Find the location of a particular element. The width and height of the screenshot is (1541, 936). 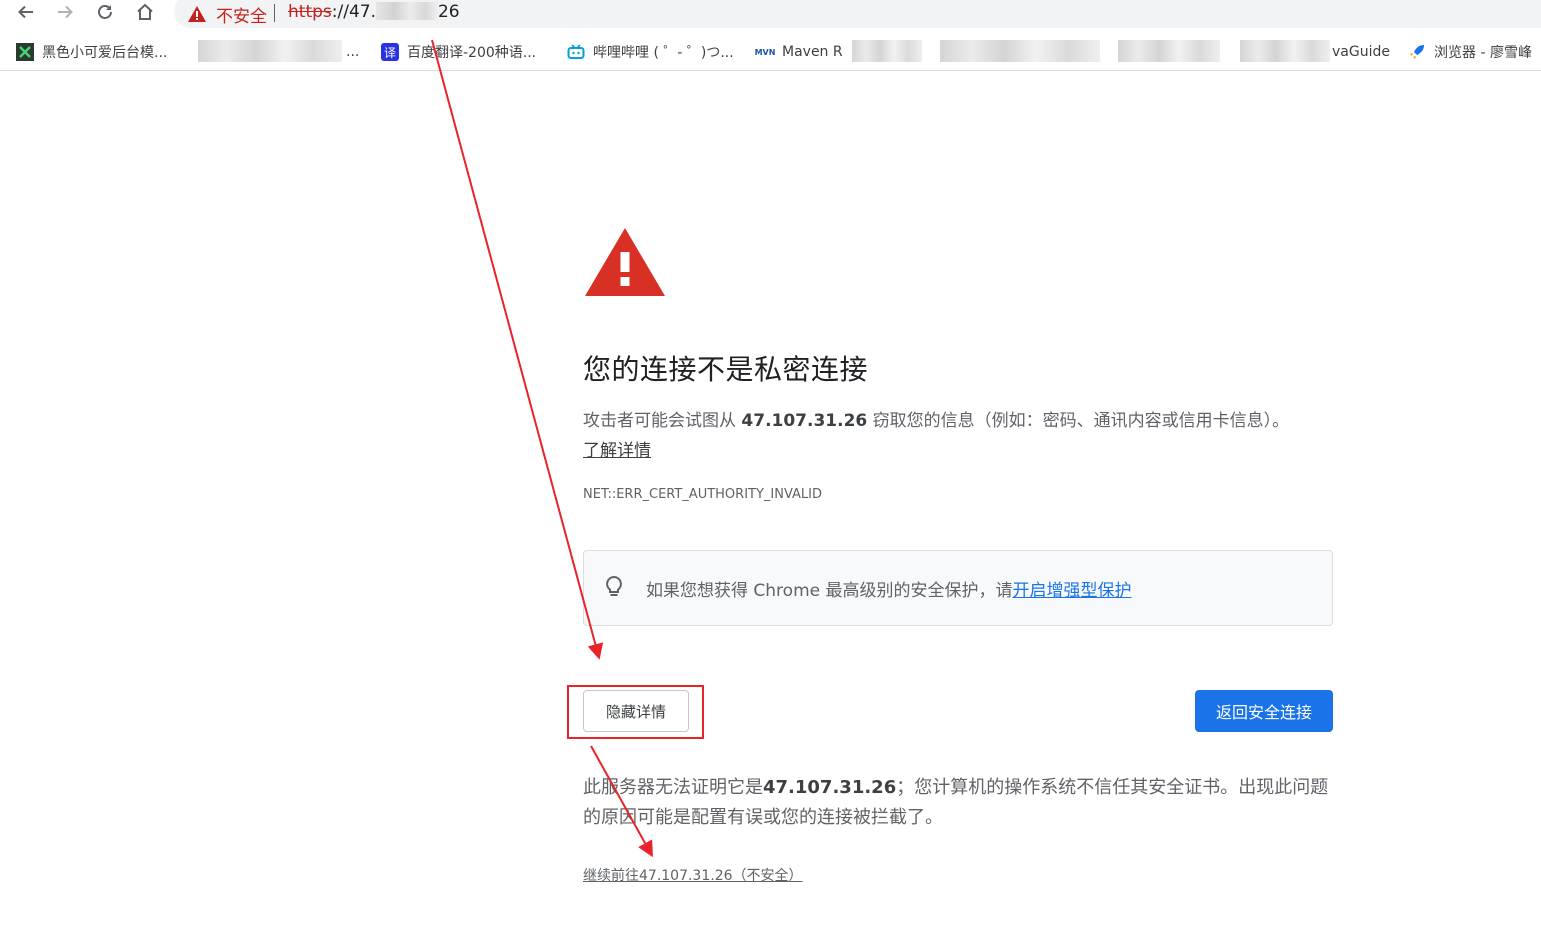

annotation-arrows is located at coordinates (542, 448).